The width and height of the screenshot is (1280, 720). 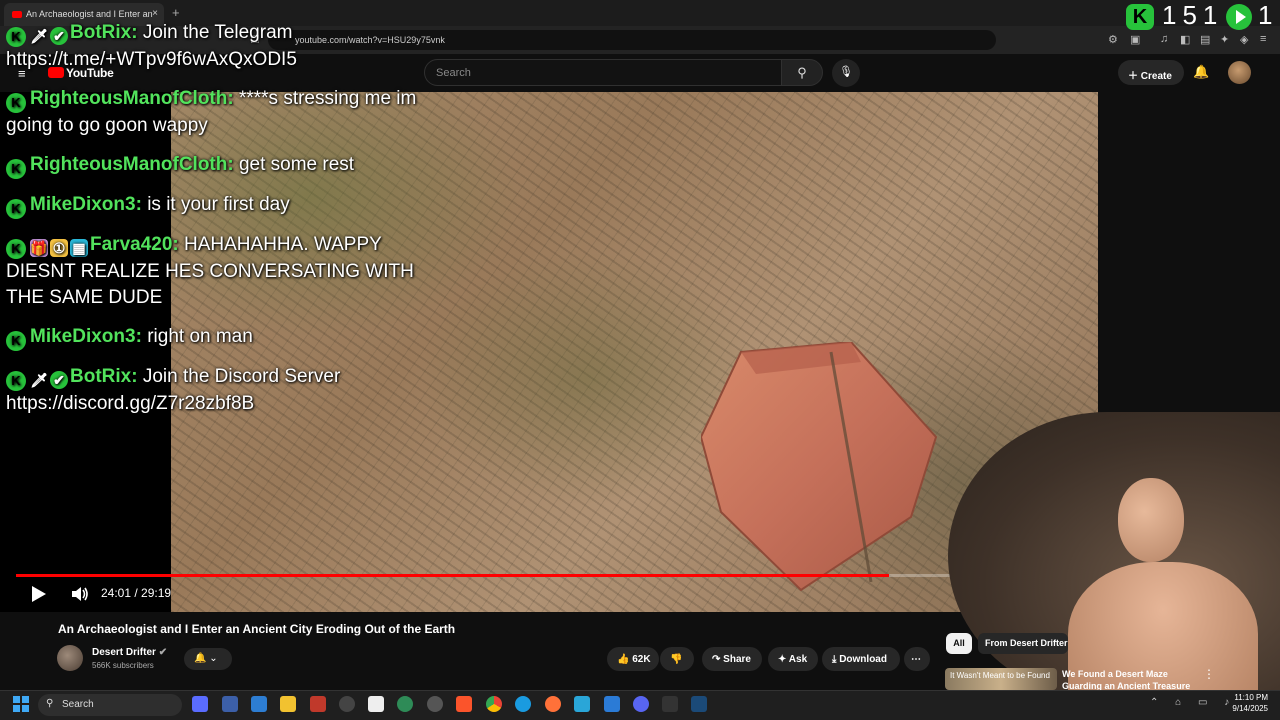 What do you see at coordinates (1251, 697) in the screenshot?
I see `clock-time: 11:10 PM` at bounding box center [1251, 697].